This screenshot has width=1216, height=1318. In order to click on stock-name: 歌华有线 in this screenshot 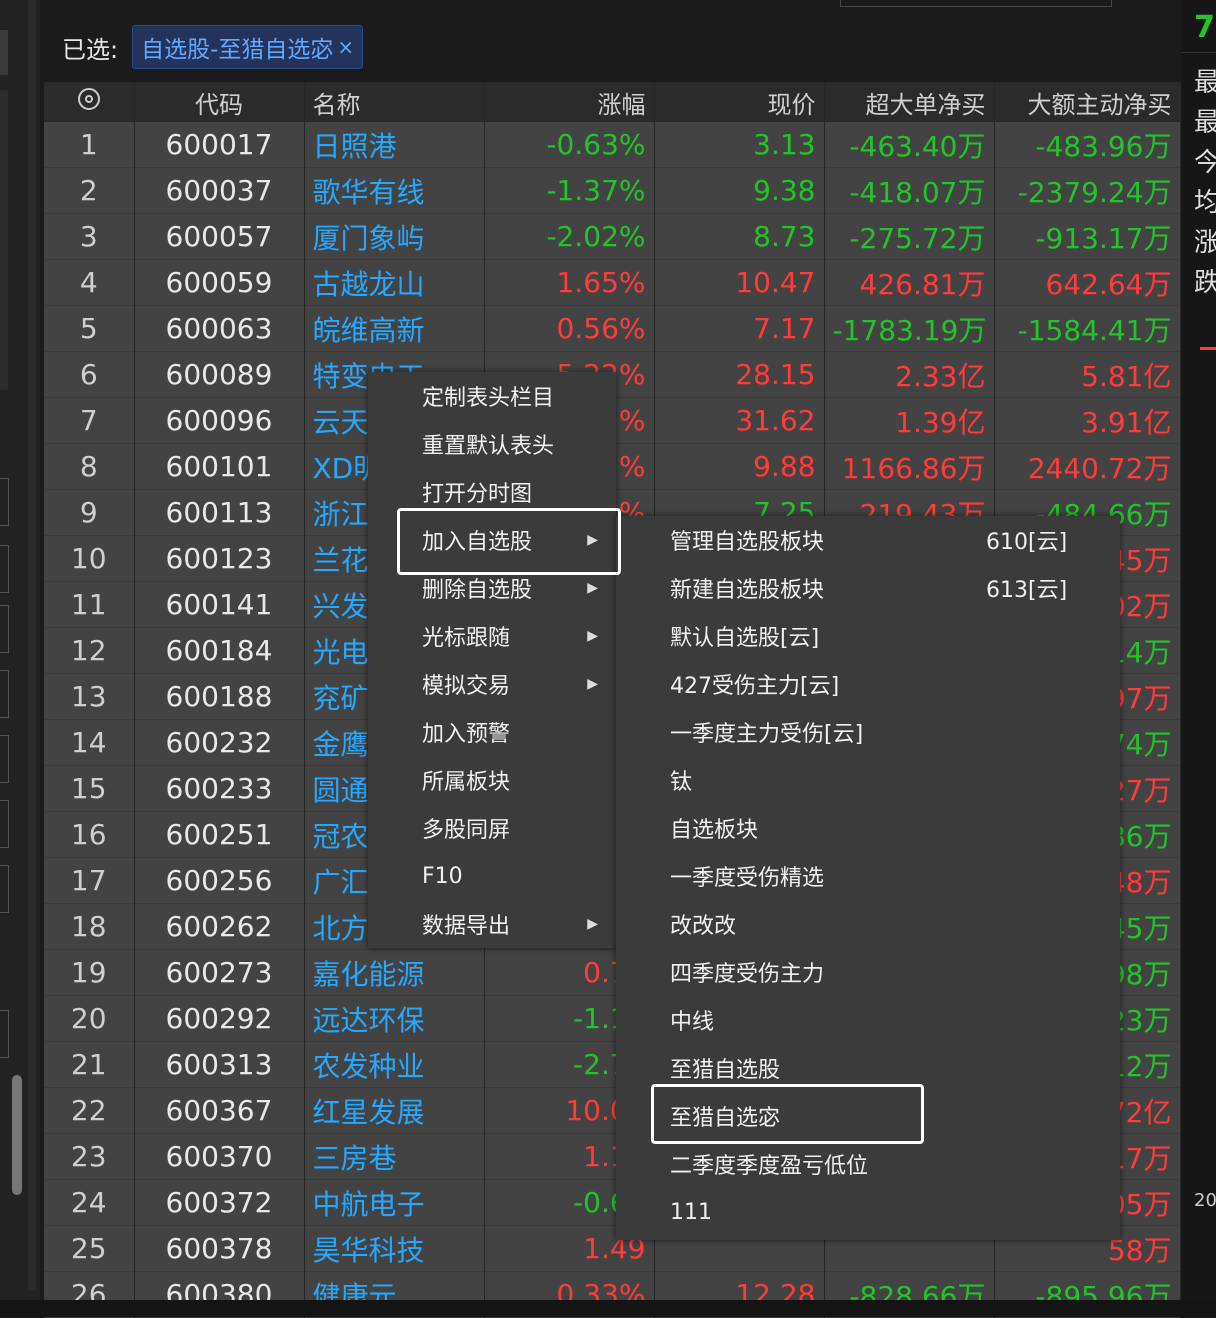, I will do `click(394, 190)`.